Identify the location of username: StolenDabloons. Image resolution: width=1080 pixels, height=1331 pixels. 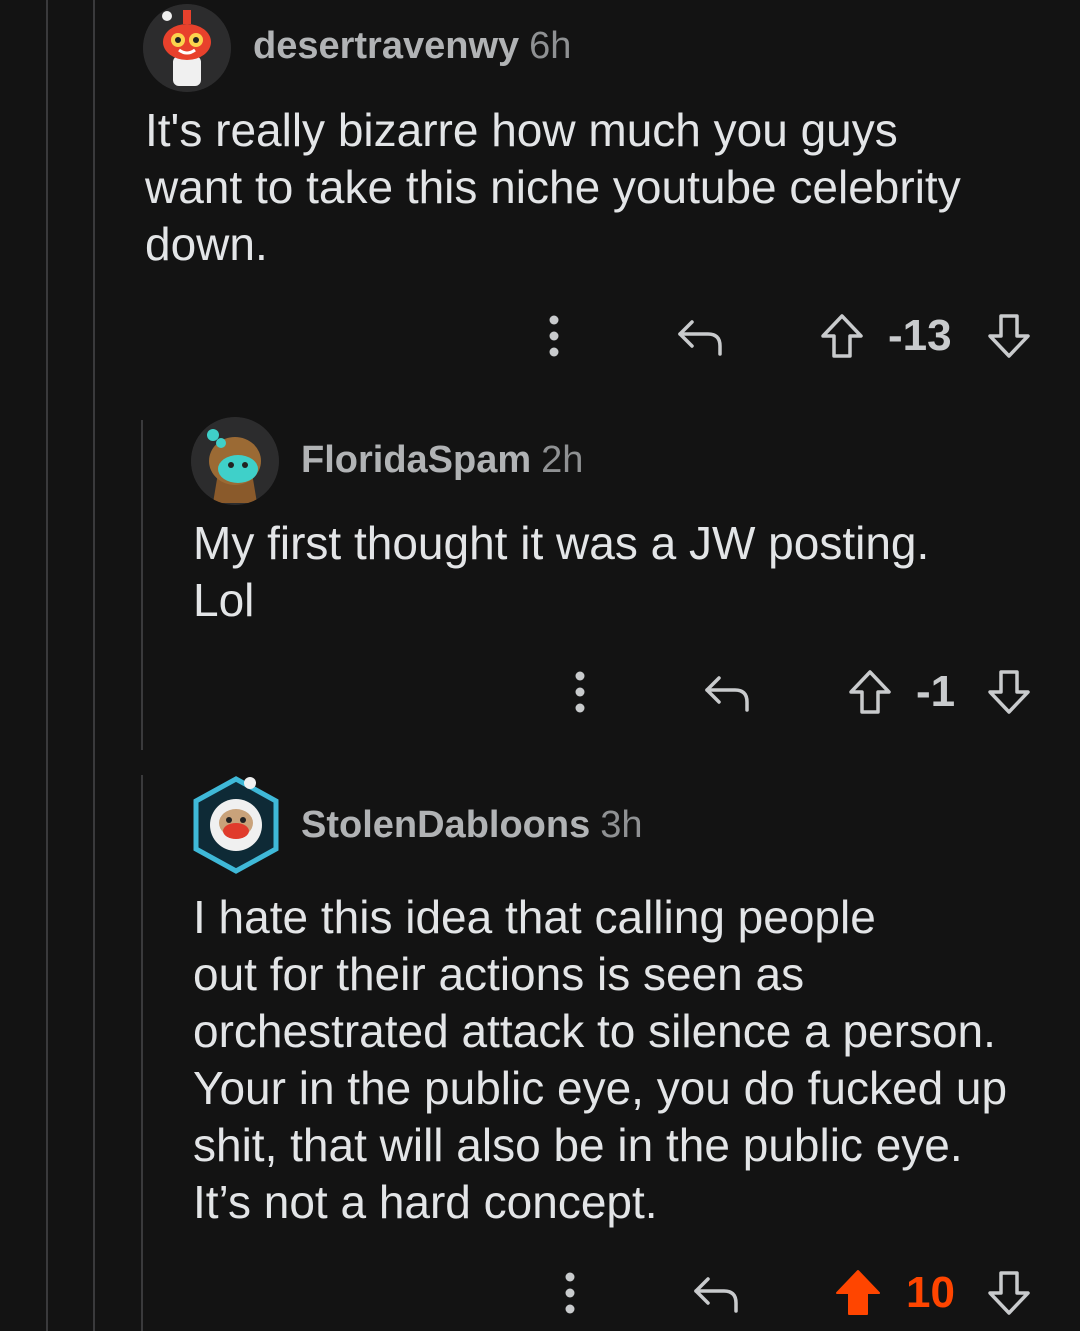
(445, 825).